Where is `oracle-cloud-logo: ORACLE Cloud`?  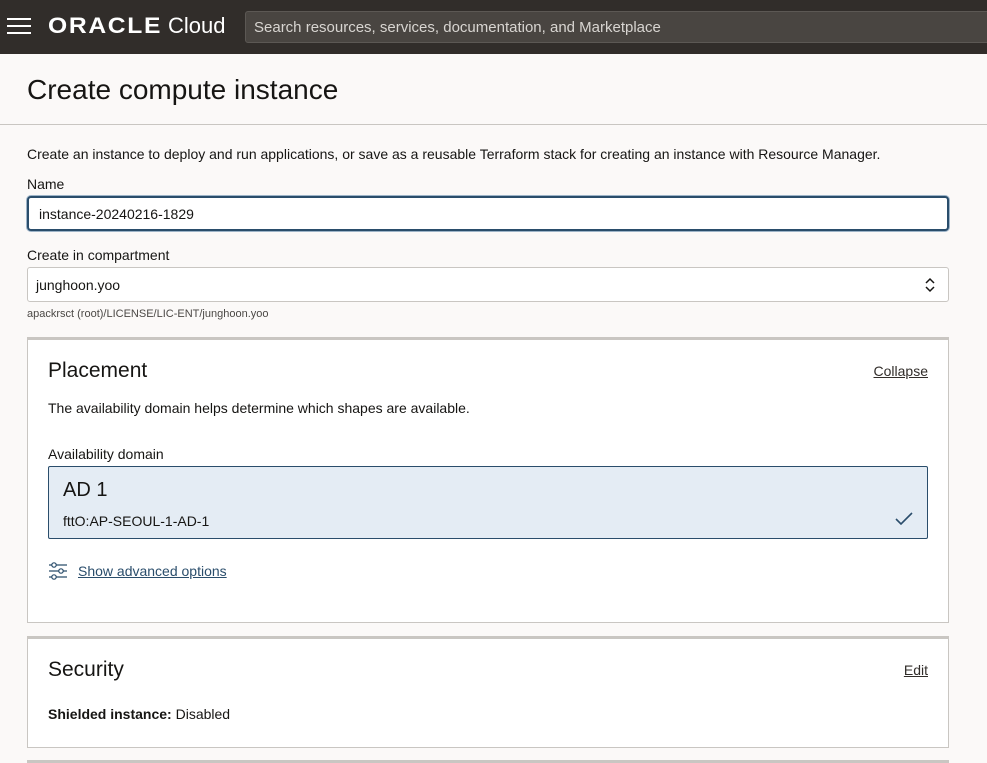 oracle-cloud-logo: ORACLE Cloud is located at coordinates (136, 26).